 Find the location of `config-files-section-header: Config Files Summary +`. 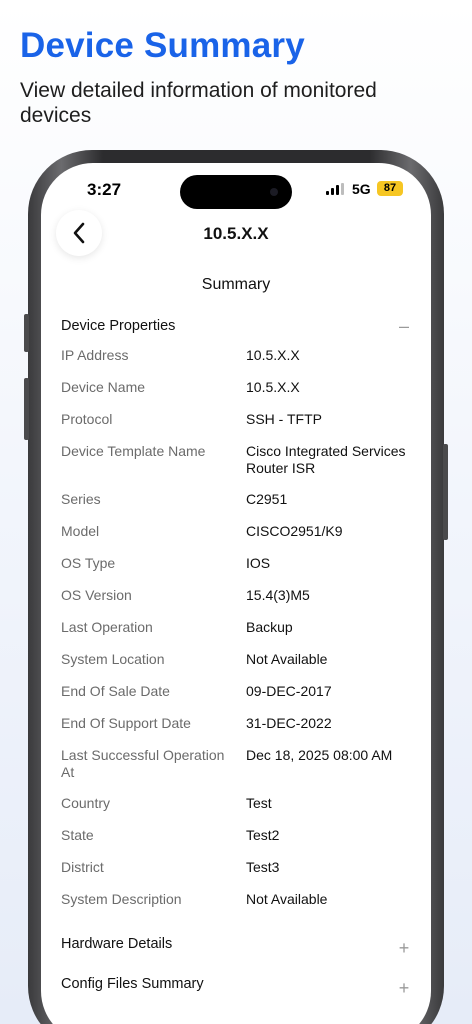

config-files-section-header: Config Files Summary + is located at coordinates (236, 985).